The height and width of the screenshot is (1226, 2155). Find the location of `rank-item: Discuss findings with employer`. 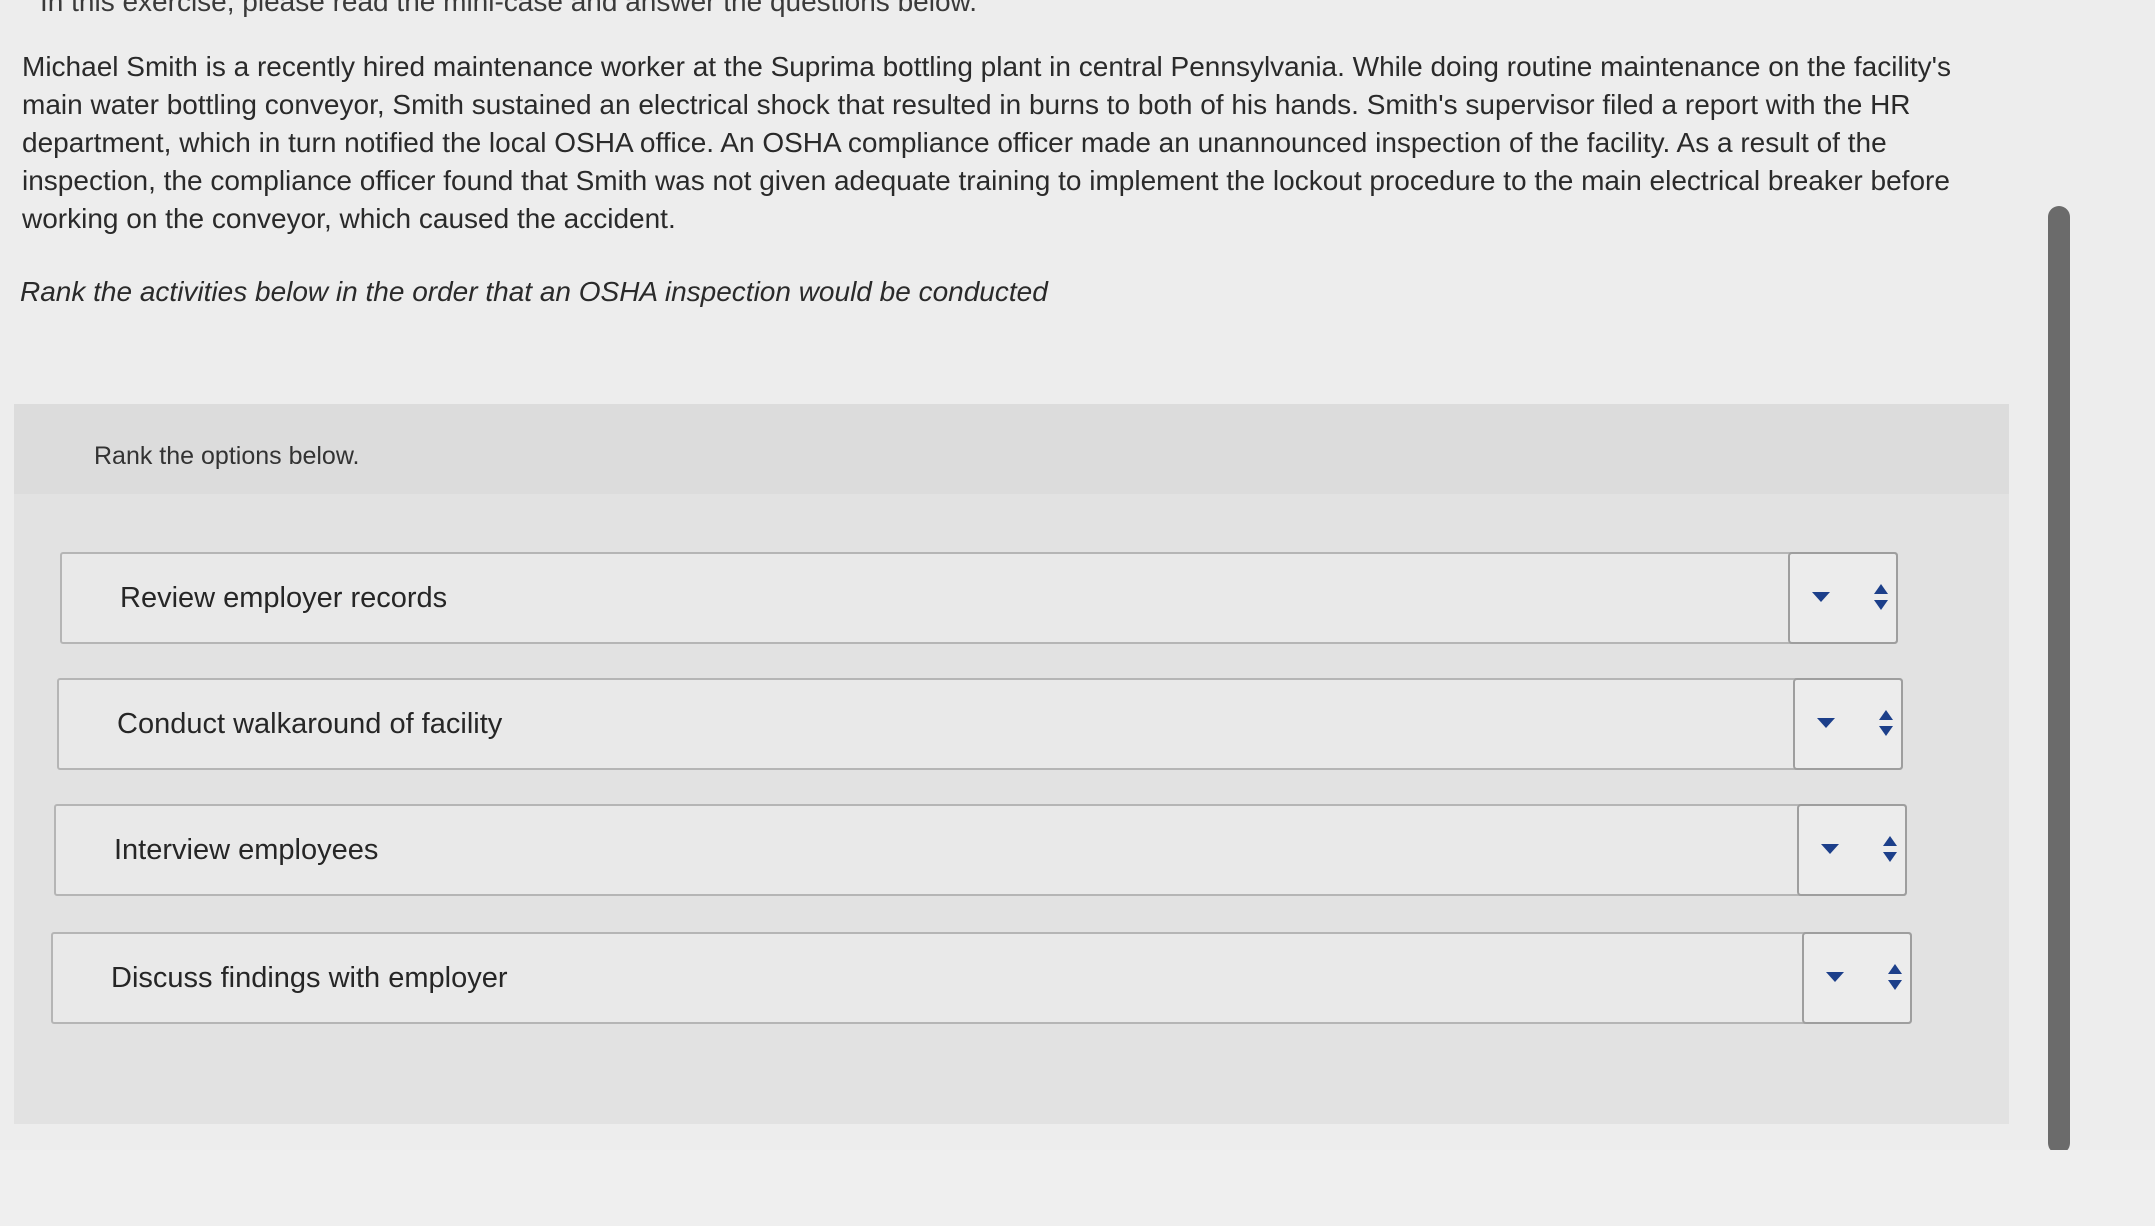

rank-item: Discuss findings with employer is located at coordinates (981, 978).